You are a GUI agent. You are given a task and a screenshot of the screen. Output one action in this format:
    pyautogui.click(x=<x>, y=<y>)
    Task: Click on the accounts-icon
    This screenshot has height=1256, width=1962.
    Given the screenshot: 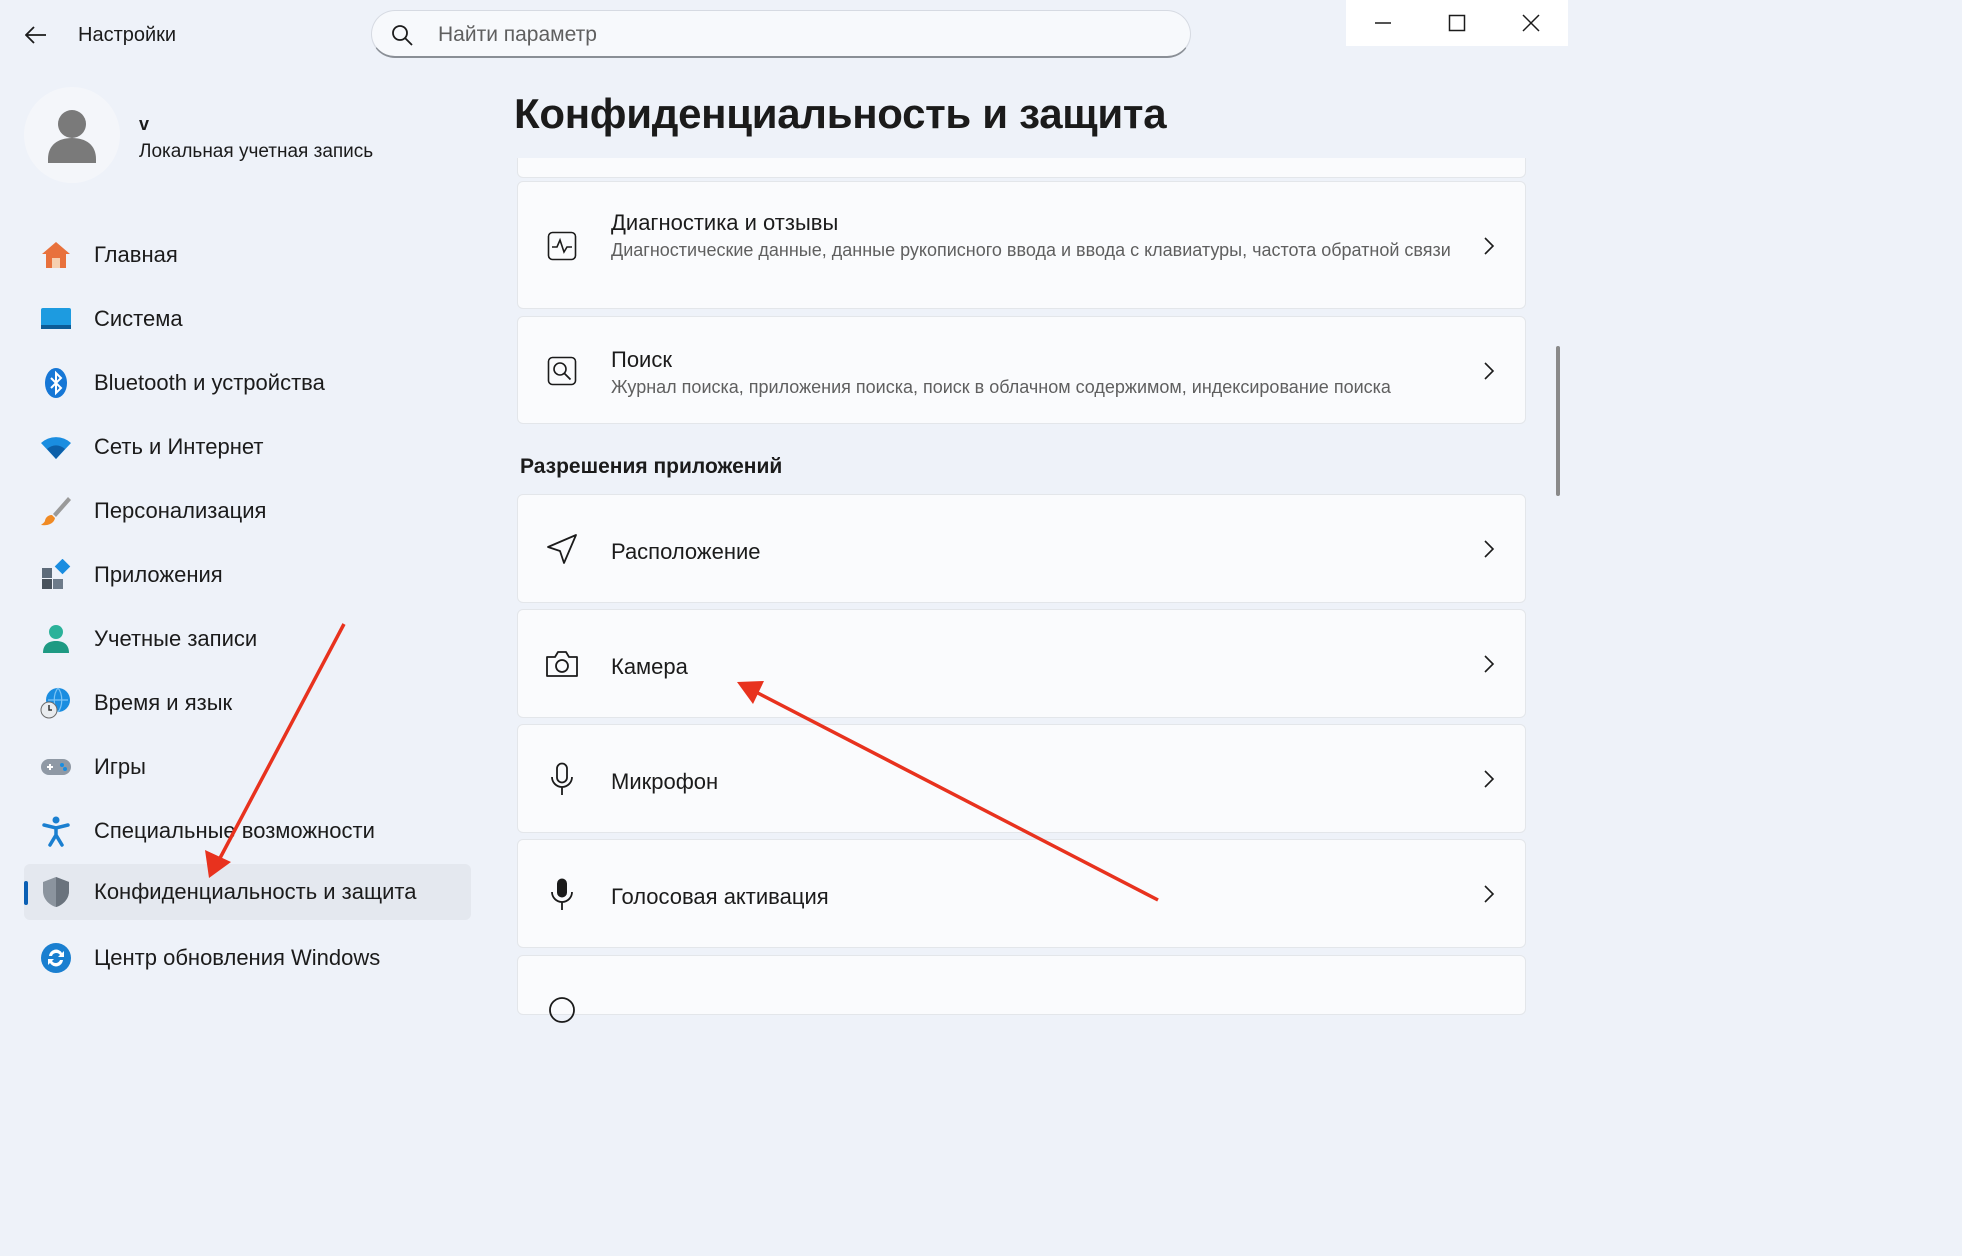 What is the action you would take?
    pyautogui.click(x=56, y=639)
    